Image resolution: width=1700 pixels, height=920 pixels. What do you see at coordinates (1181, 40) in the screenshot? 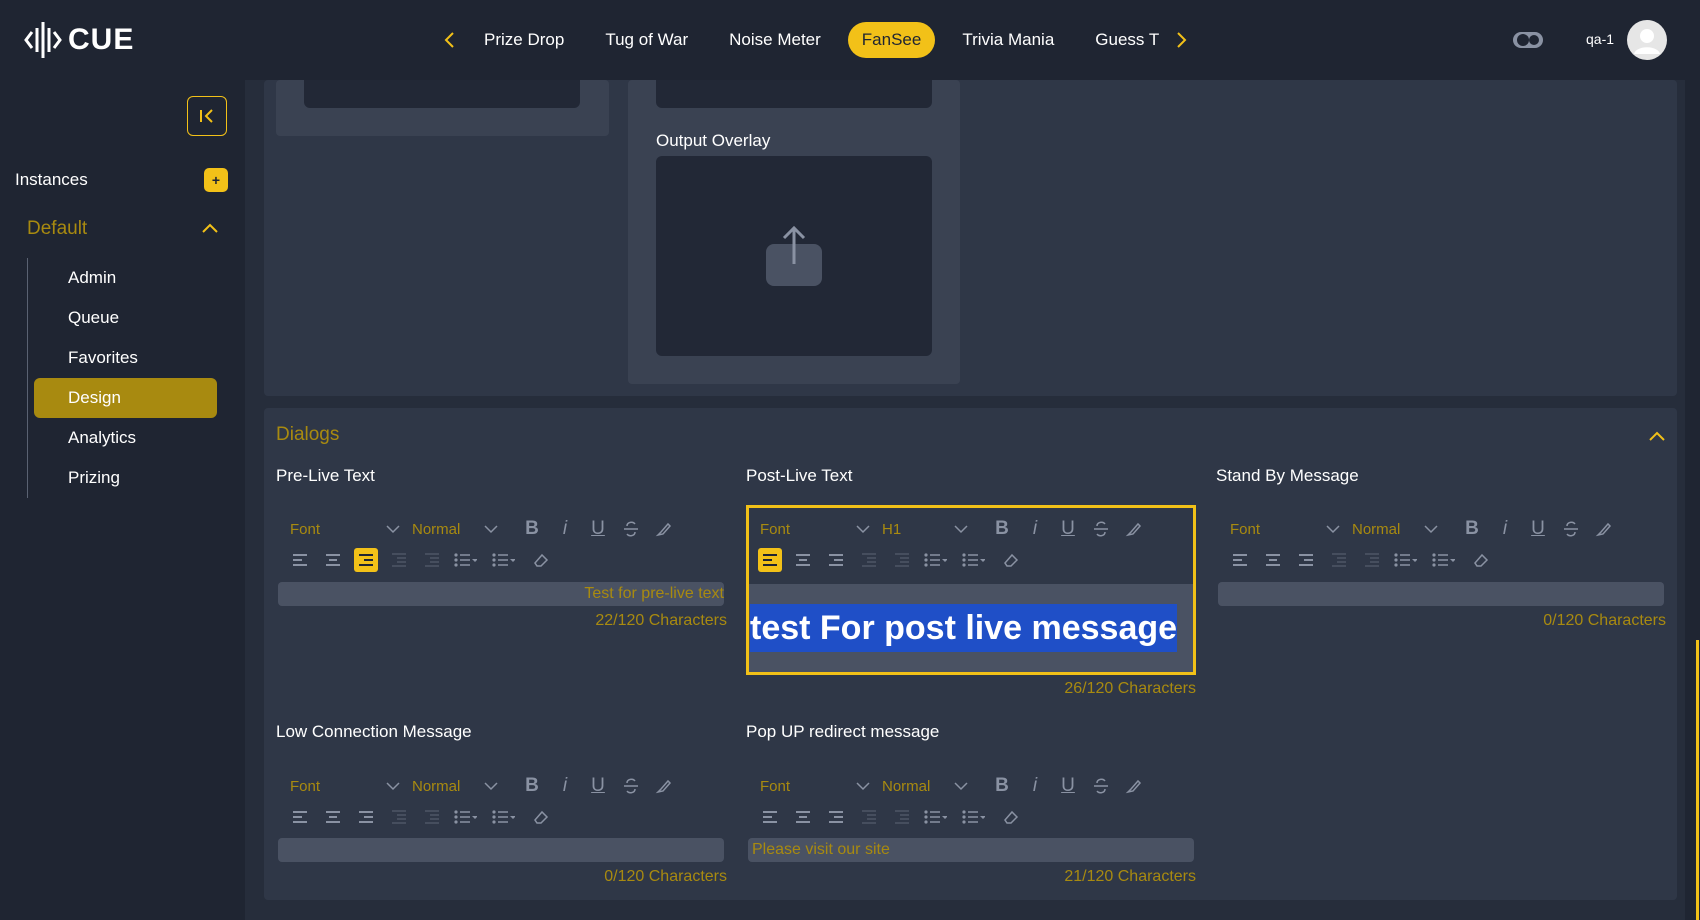
I see `nav-next-button` at bounding box center [1181, 40].